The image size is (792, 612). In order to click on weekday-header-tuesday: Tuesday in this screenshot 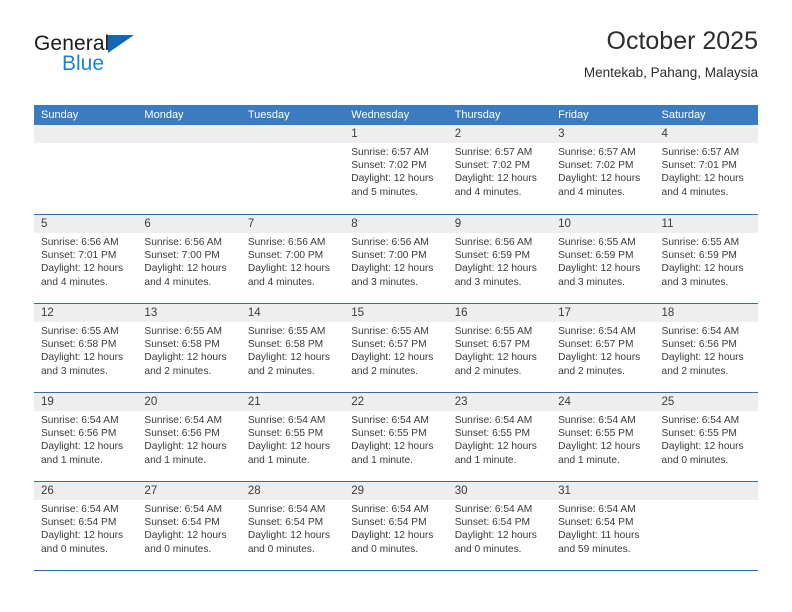, I will do `click(268, 115)`.